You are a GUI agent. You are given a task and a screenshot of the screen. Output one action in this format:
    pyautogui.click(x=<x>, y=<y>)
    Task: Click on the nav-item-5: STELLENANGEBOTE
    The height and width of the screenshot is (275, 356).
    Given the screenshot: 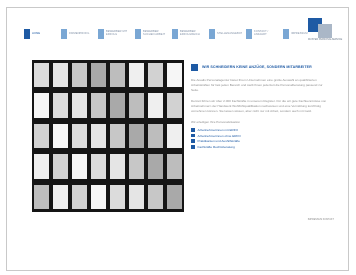 What is the action you would take?
    pyautogui.click(x=225, y=34)
    